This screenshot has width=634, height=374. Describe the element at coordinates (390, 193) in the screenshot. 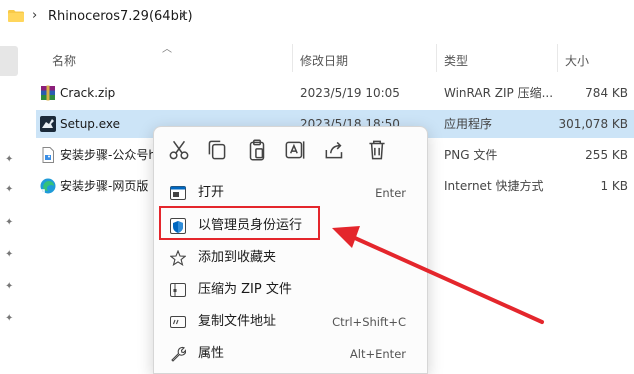

I see `menu-item-shortcut: Enter` at that location.